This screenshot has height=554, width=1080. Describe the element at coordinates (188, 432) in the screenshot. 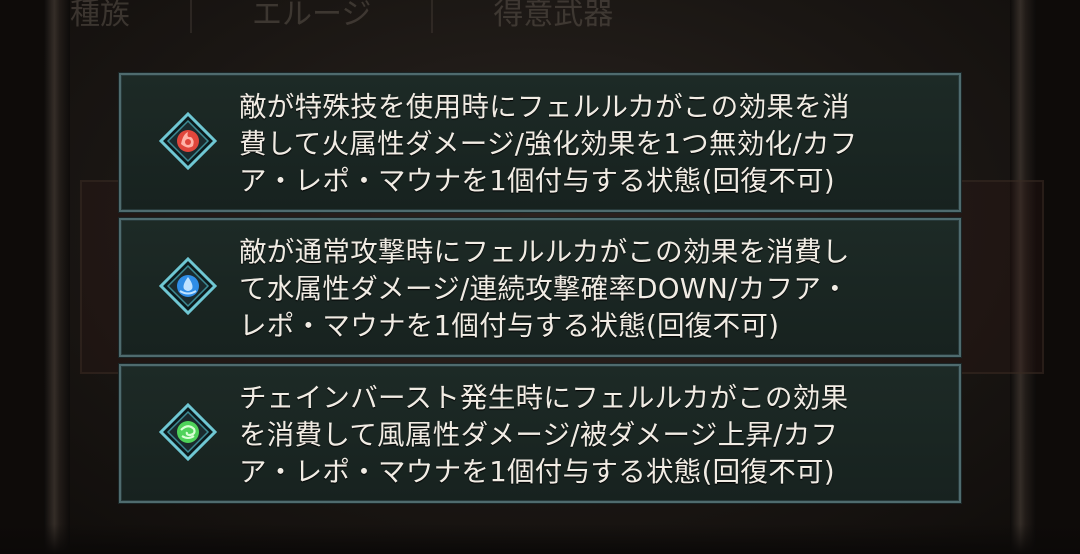

I see `wind-element-icon` at that location.